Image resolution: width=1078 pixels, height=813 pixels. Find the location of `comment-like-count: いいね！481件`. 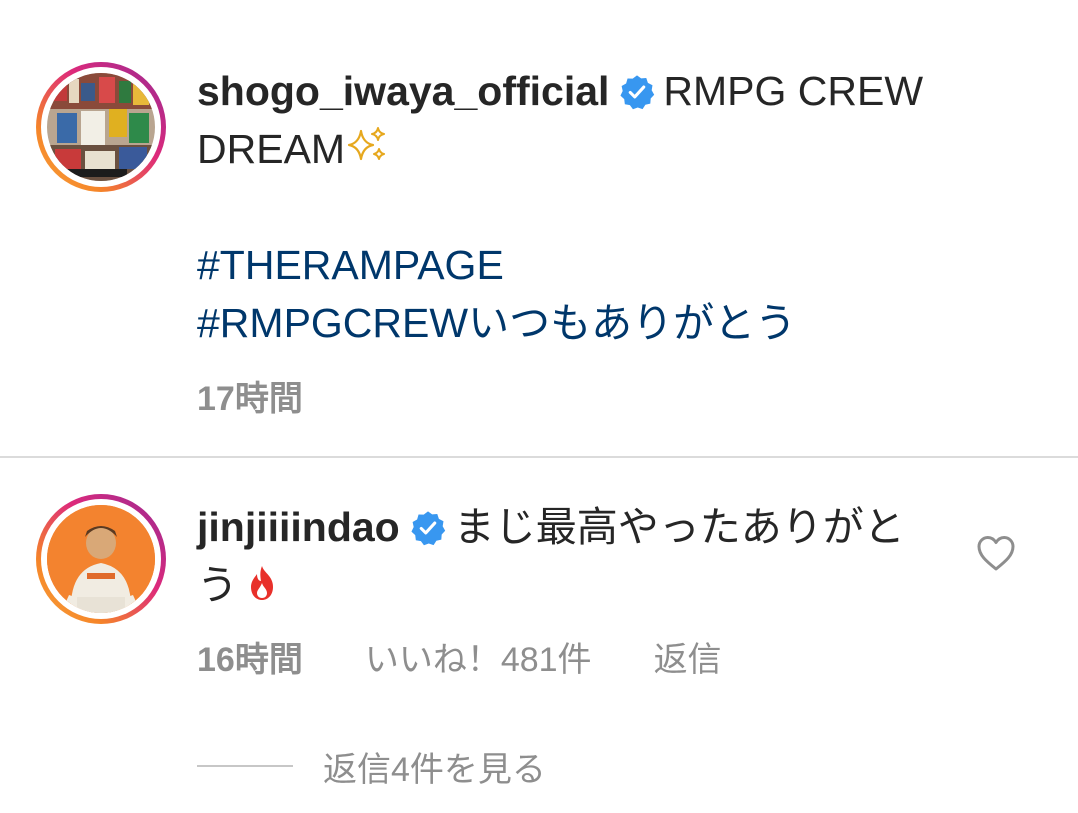

comment-like-count: いいね！481件 is located at coordinates (478, 656).